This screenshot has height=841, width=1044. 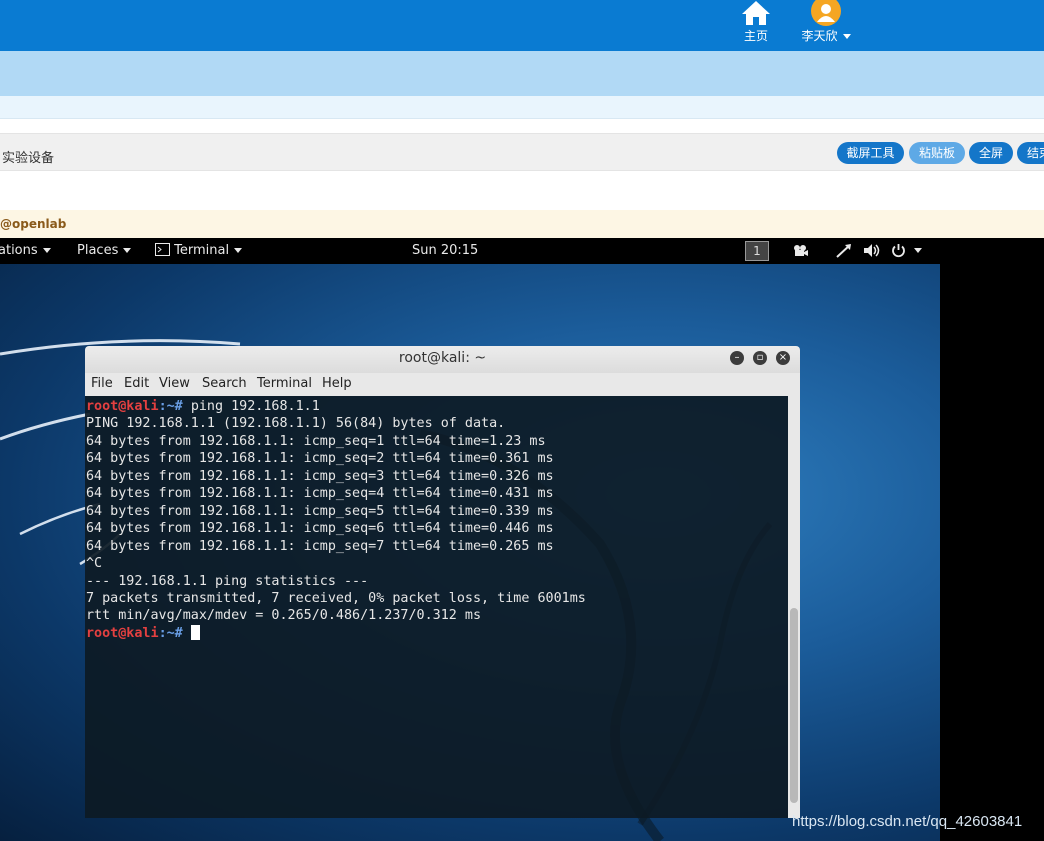 I want to click on user-name-label: 李天欣, so click(x=819, y=36).